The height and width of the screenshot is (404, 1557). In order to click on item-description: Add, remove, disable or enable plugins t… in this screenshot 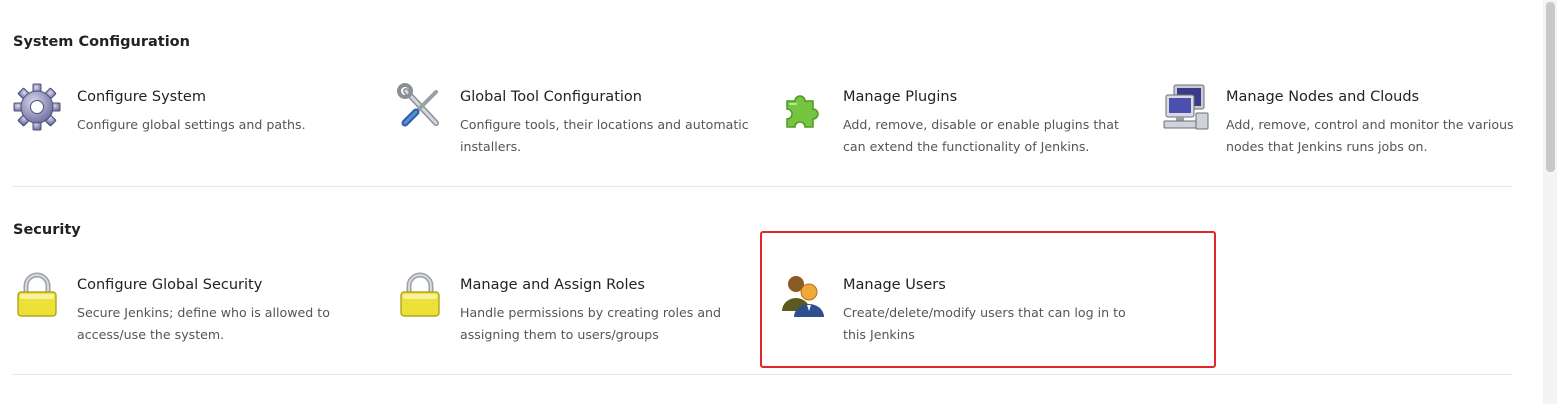, I will do `click(981, 135)`.